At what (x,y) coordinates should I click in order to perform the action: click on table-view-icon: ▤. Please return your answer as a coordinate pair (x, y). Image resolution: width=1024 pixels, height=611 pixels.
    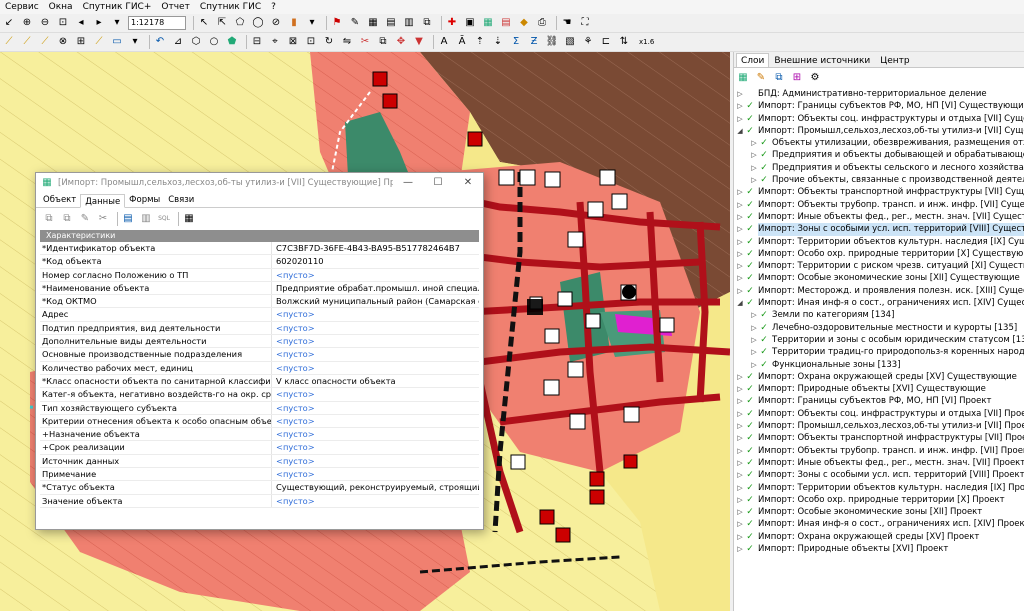
    Looking at the image, I should click on (128, 219).